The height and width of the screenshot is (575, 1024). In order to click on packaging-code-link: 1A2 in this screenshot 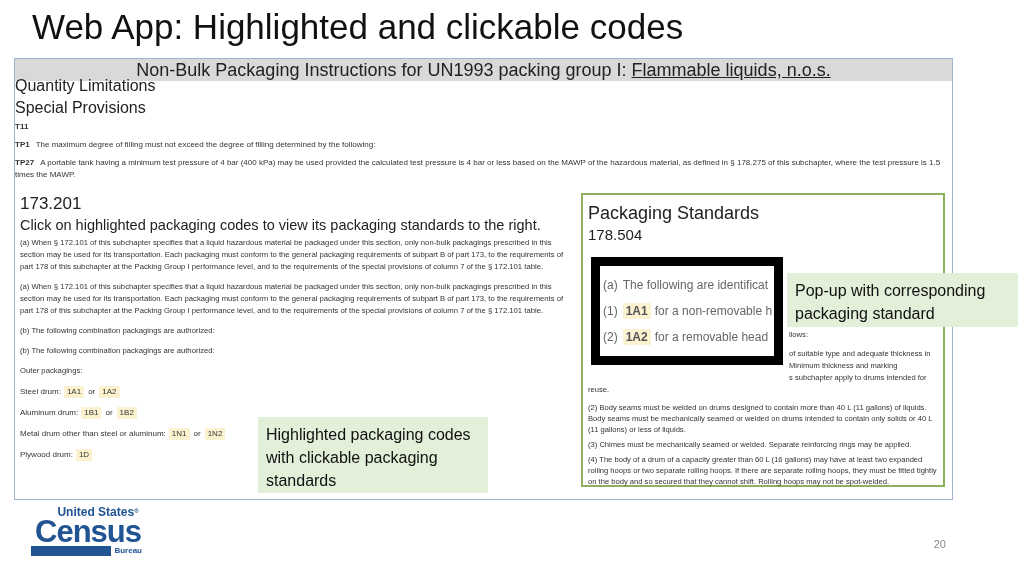, I will do `click(109, 392)`.